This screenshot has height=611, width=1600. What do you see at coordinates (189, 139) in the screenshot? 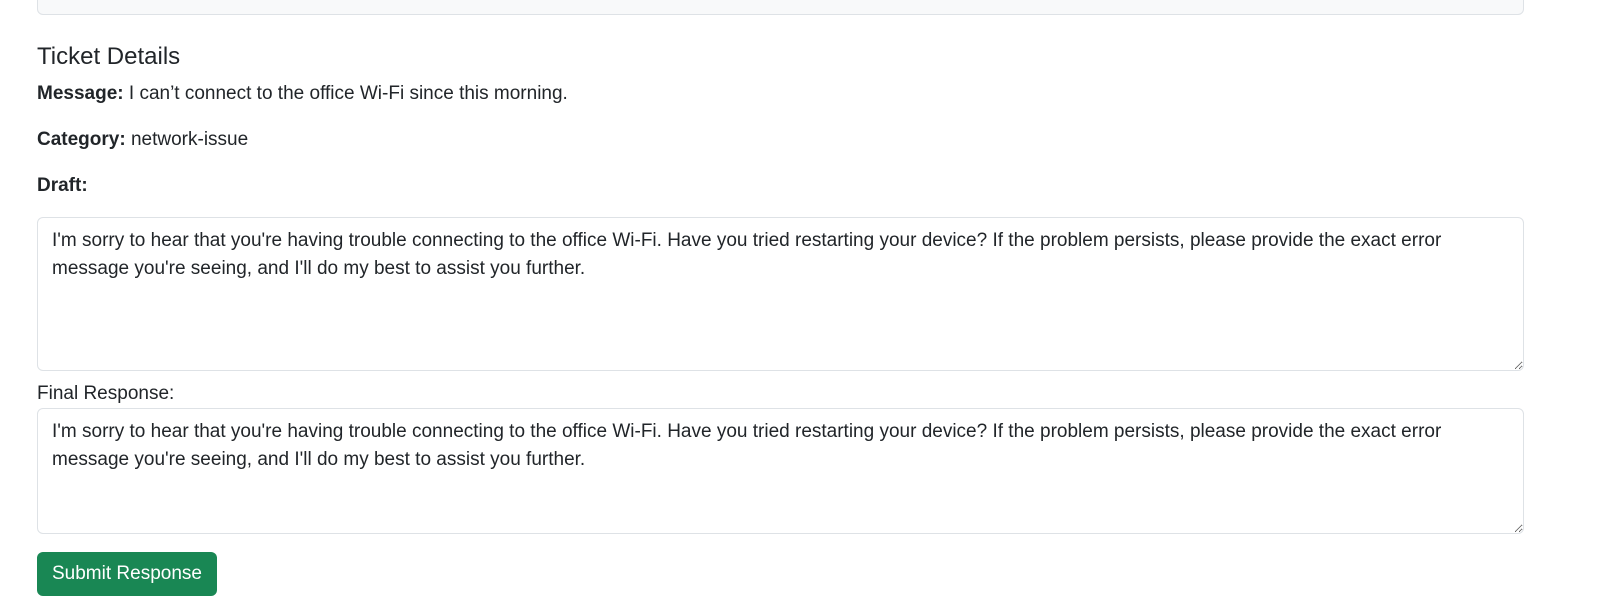
I see `category-value: network-issue` at bounding box center [189, 139].